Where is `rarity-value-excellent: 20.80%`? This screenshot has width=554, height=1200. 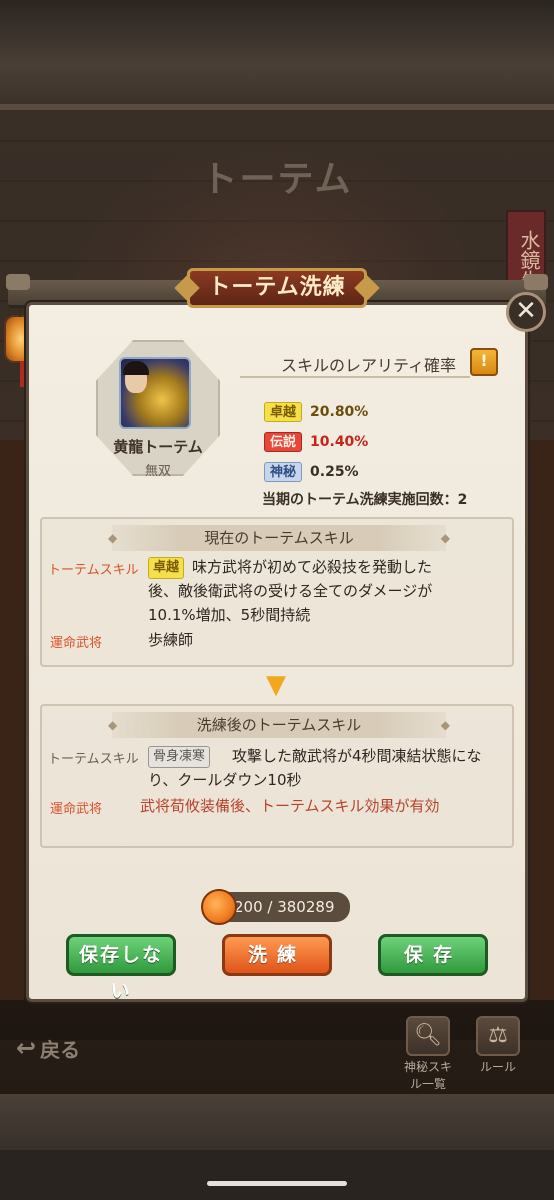
rarity-value-excellent: 20.80% is located at coordinates (339, 412).